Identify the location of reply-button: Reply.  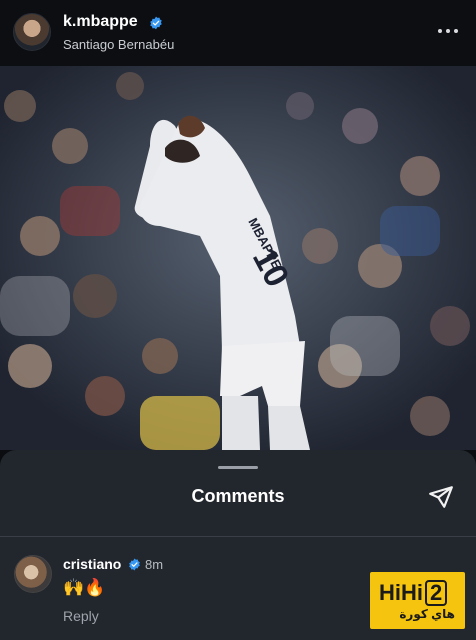
(81, 616).